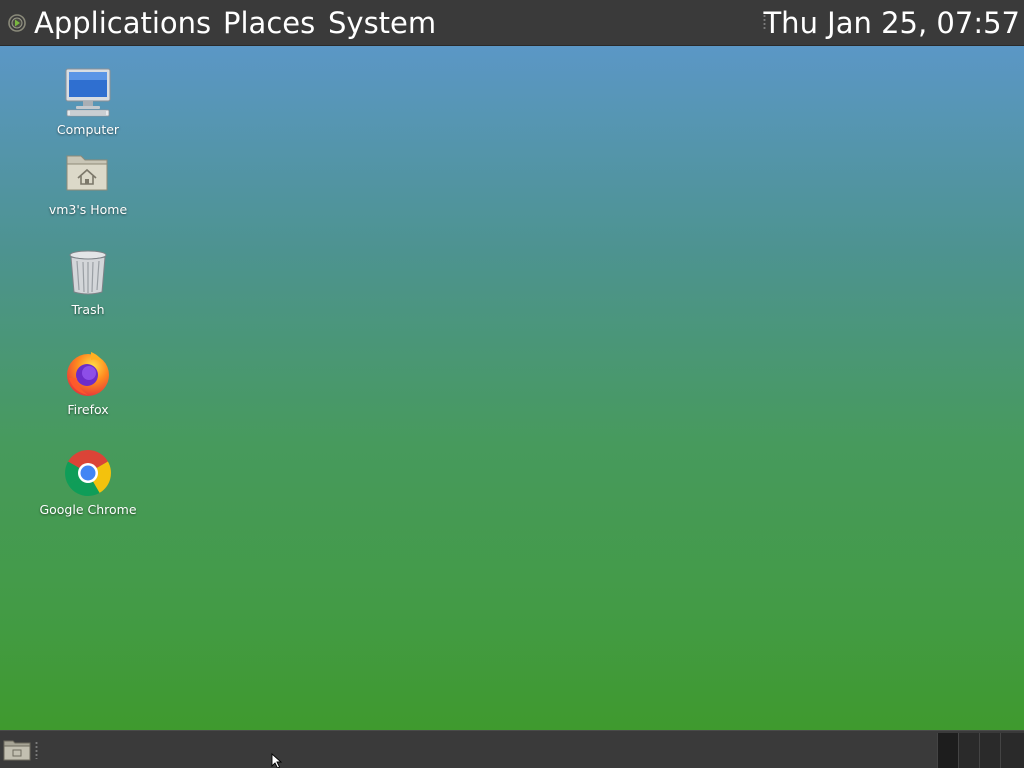  What do you see at coordinates (88, 509) in the screenshot?
I see `desktop-icon-label: Google Chrome` at bounding box center [88, 509].